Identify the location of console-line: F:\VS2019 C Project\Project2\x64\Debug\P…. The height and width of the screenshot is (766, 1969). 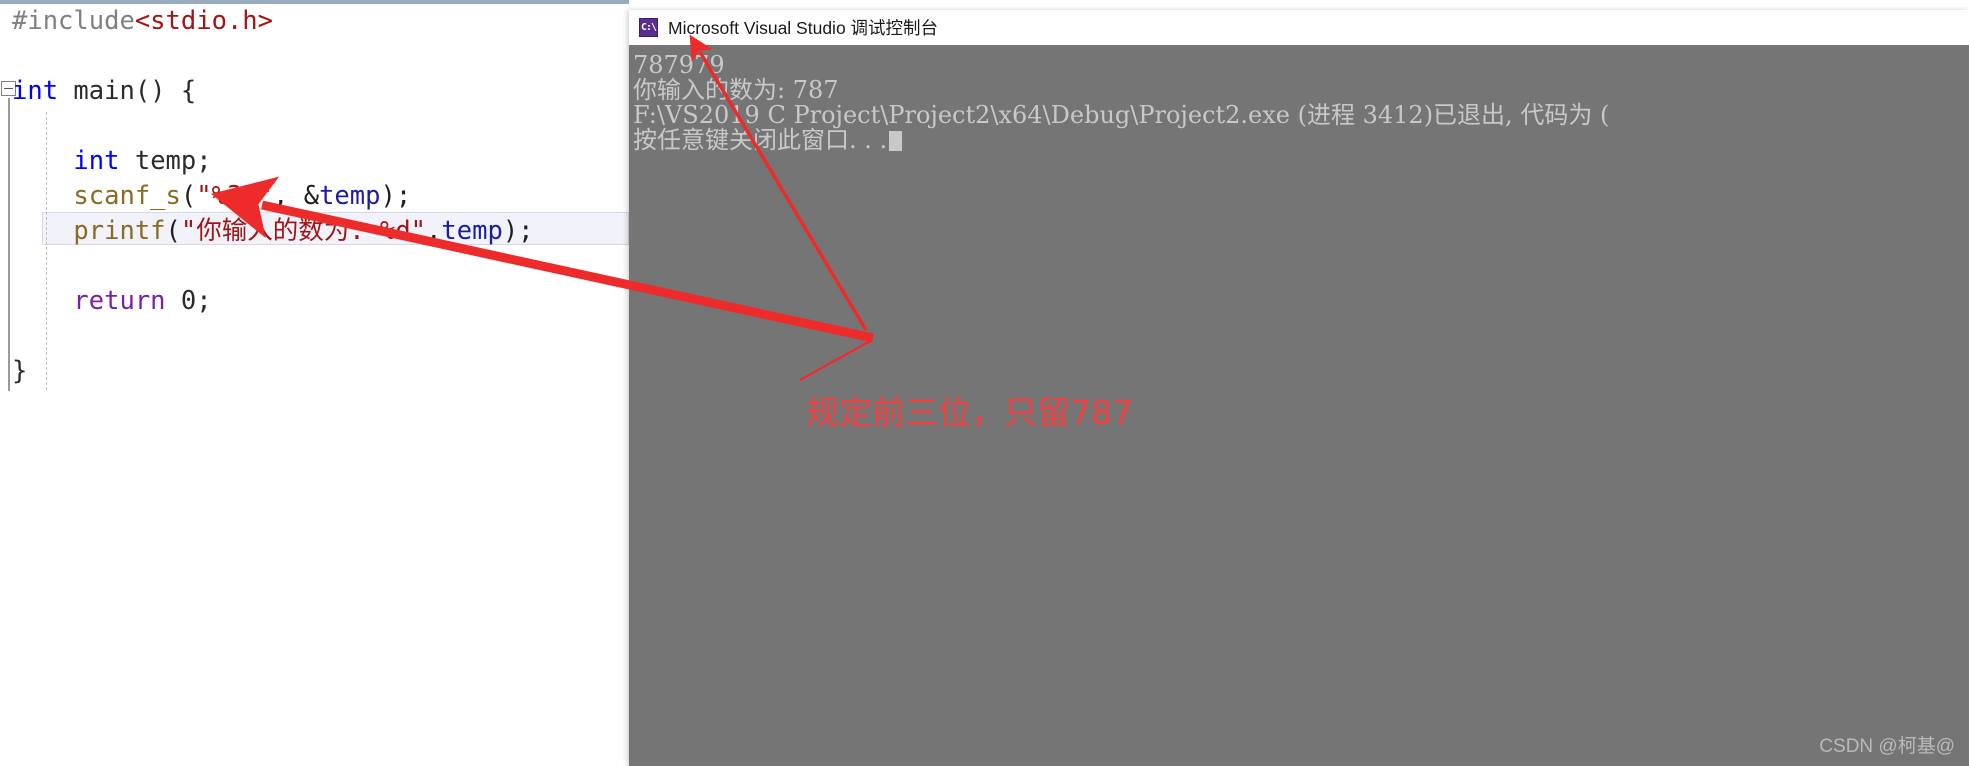
(1121, 115).